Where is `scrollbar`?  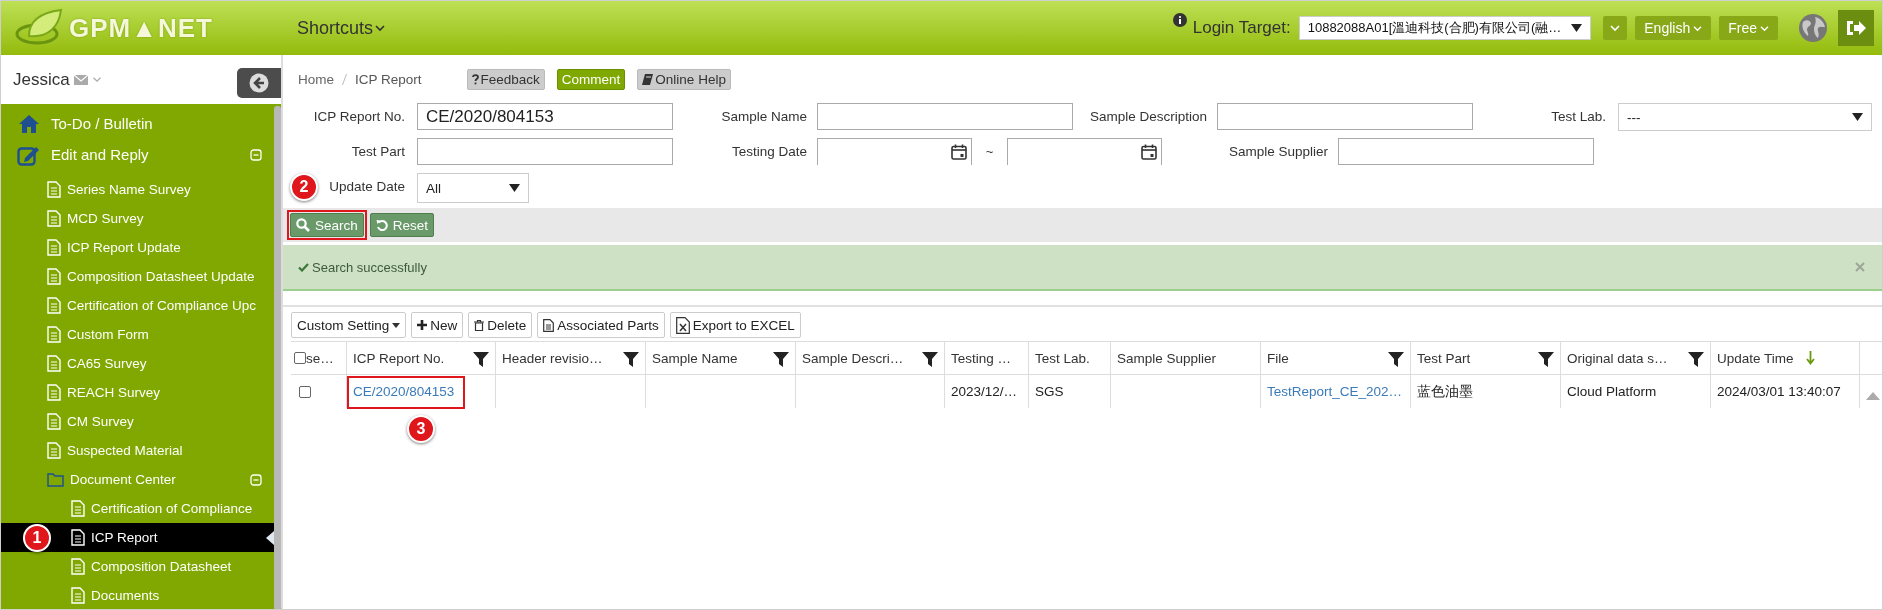 scrollbar is located at coordinates (277, 357).